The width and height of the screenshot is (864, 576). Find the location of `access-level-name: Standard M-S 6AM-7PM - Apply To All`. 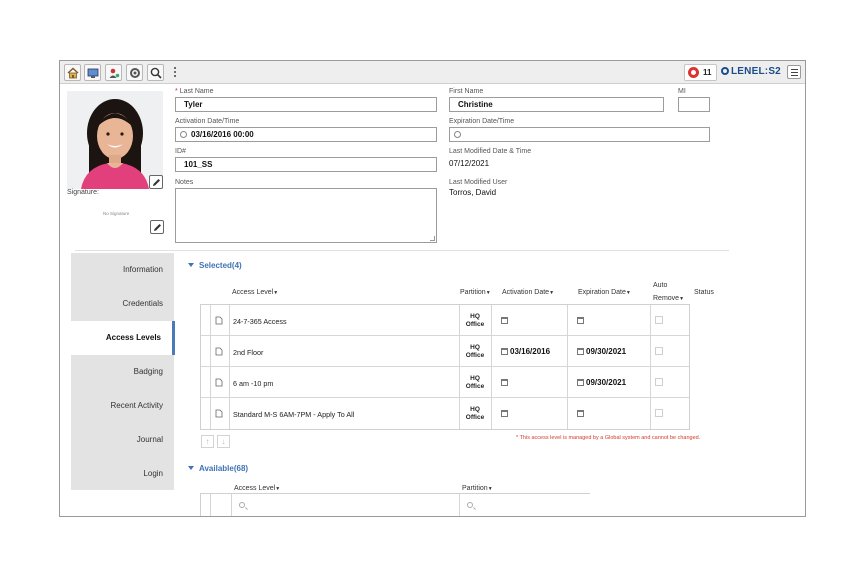

access-level-name: Standard M-S 6AM-7PM - Apply To All is located at coordinates (294, 414).